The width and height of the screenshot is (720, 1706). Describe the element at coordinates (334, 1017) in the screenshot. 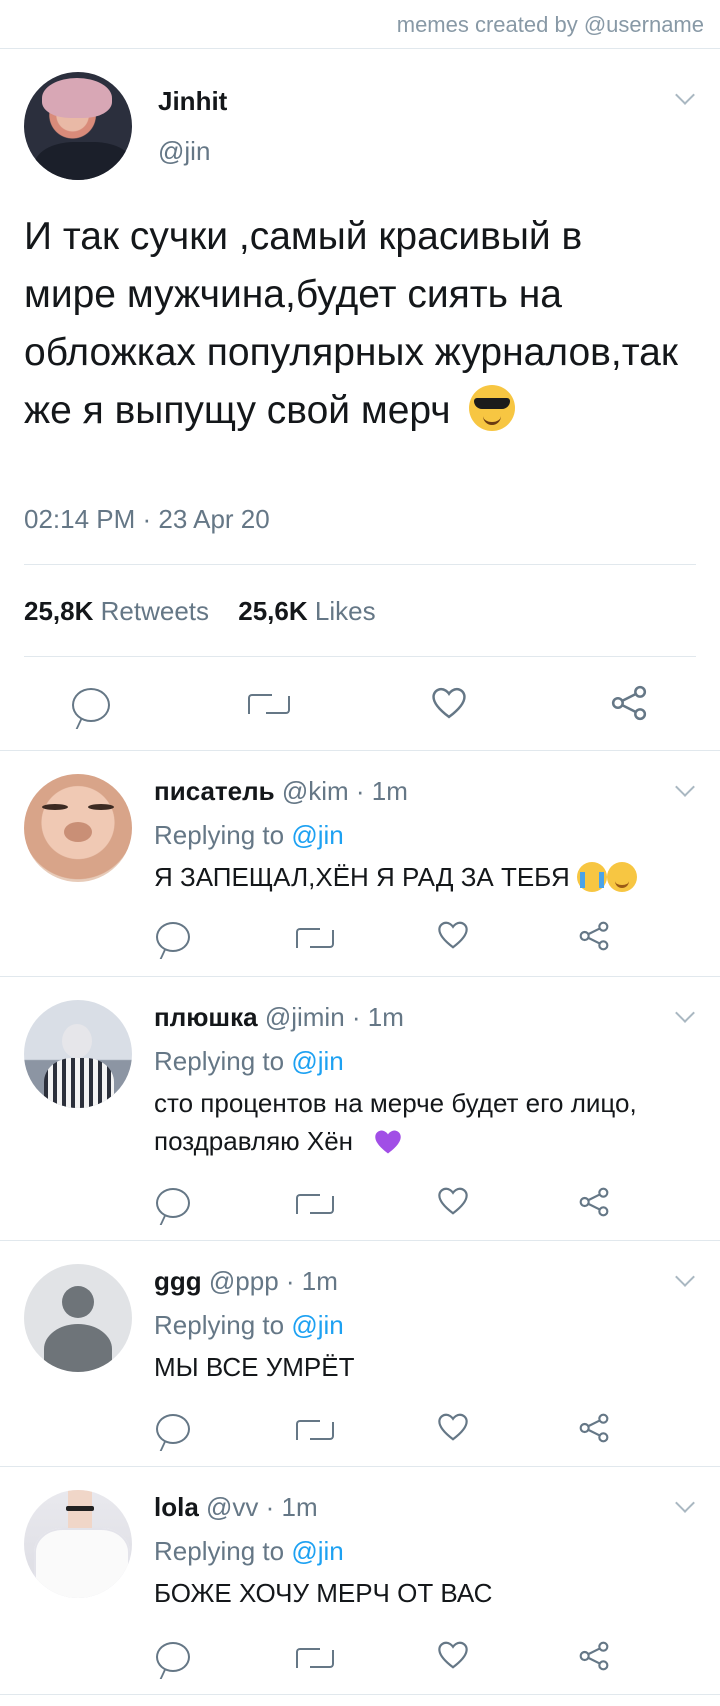

I see `author-meta: @jimin · 1m` at that location.